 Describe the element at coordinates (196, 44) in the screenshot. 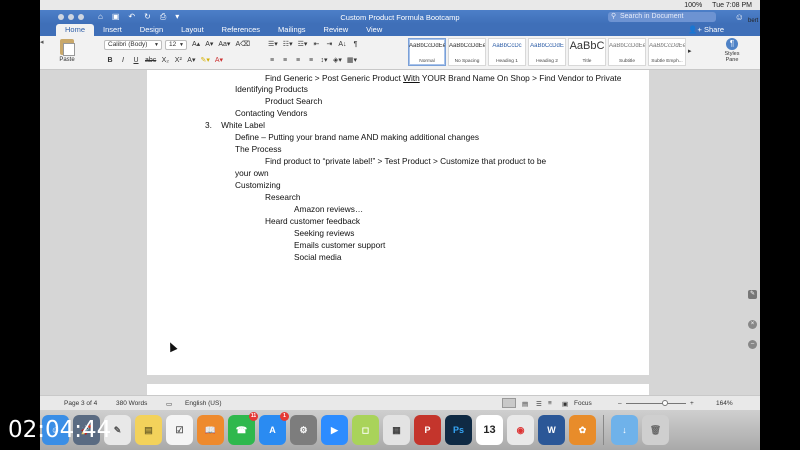

I see `grow-font-icon: A▴` at that location.